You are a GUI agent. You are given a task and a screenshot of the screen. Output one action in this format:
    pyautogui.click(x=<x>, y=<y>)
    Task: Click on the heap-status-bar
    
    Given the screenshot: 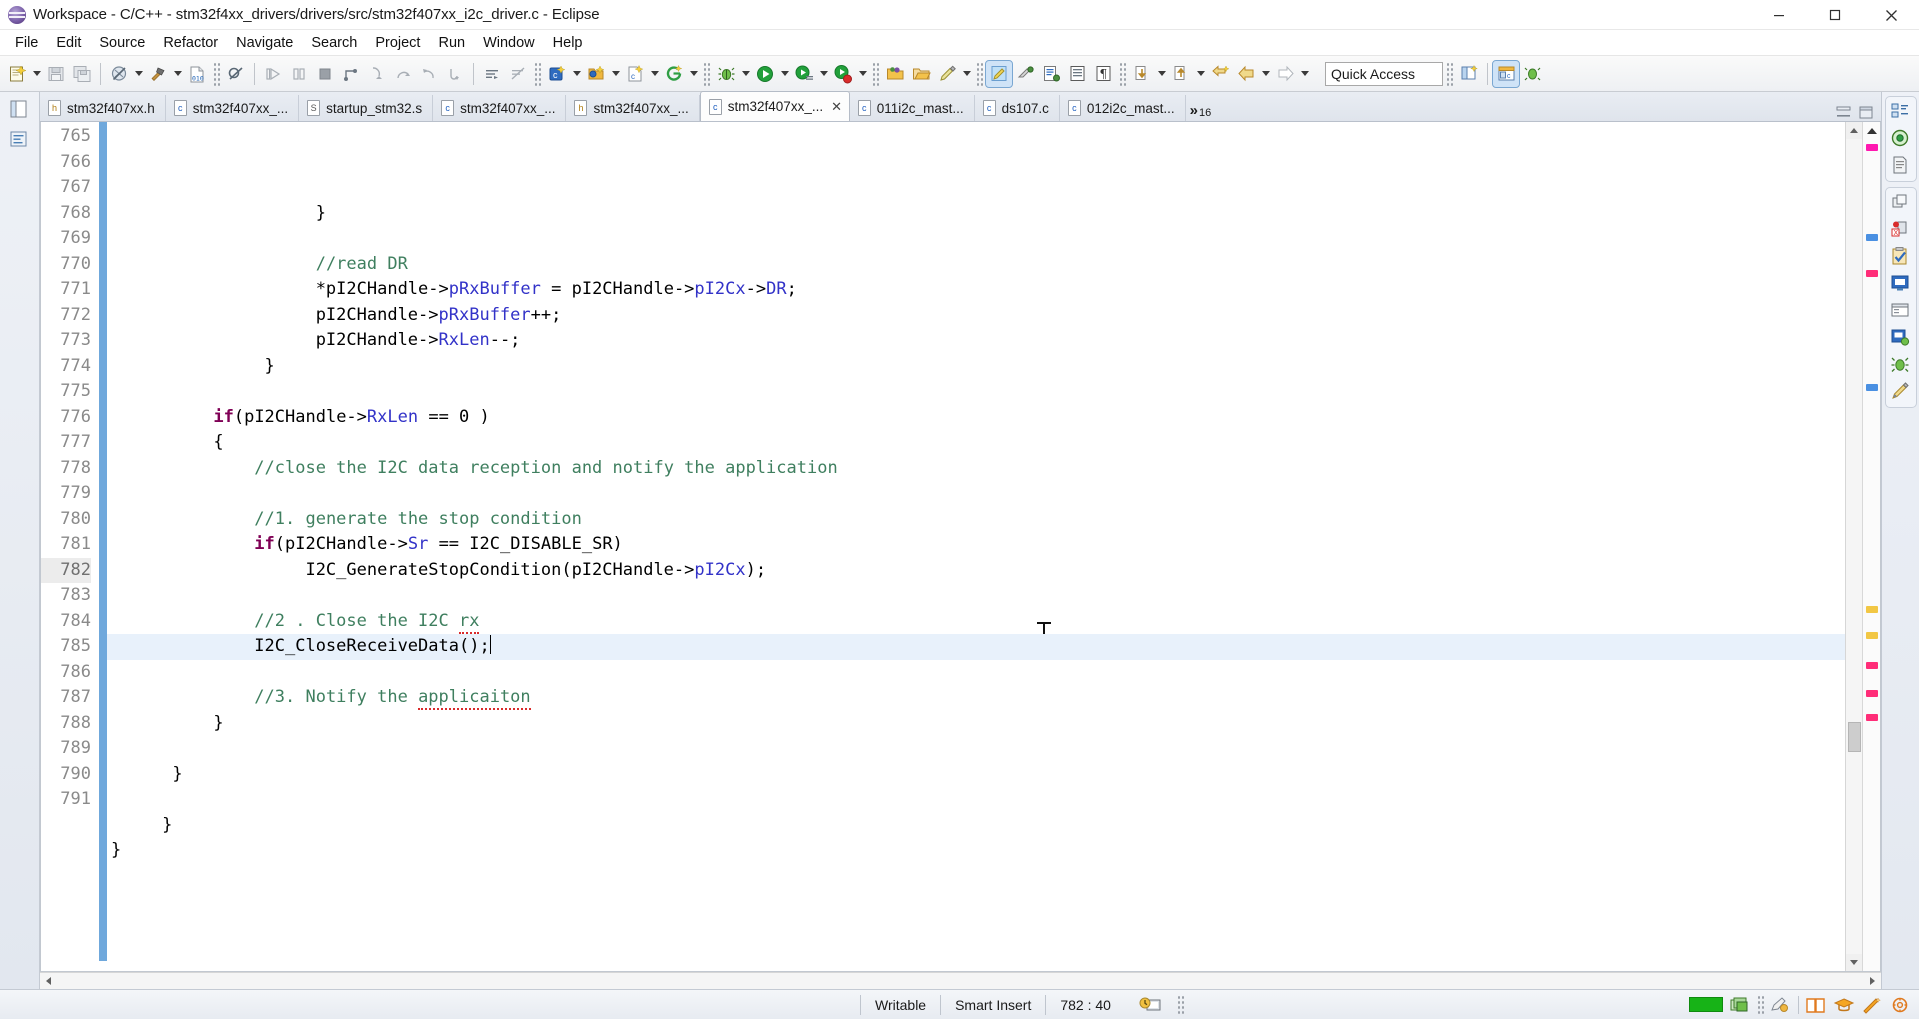 What is the action you would take?
    pyautogui.click(x=1706, y=1004)
    